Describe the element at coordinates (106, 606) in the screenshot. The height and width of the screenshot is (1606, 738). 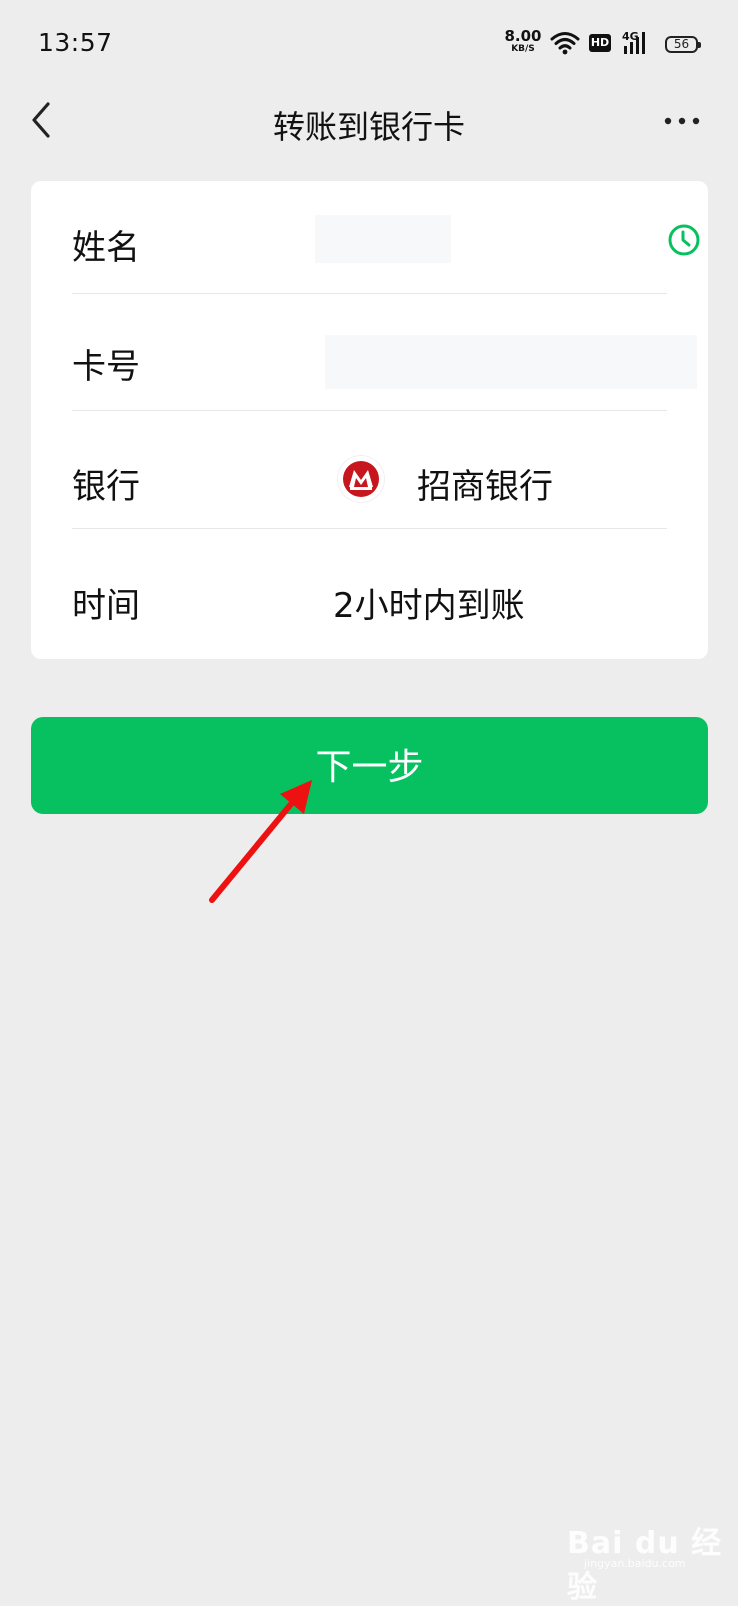
I see `time-label: 时间` at that location.